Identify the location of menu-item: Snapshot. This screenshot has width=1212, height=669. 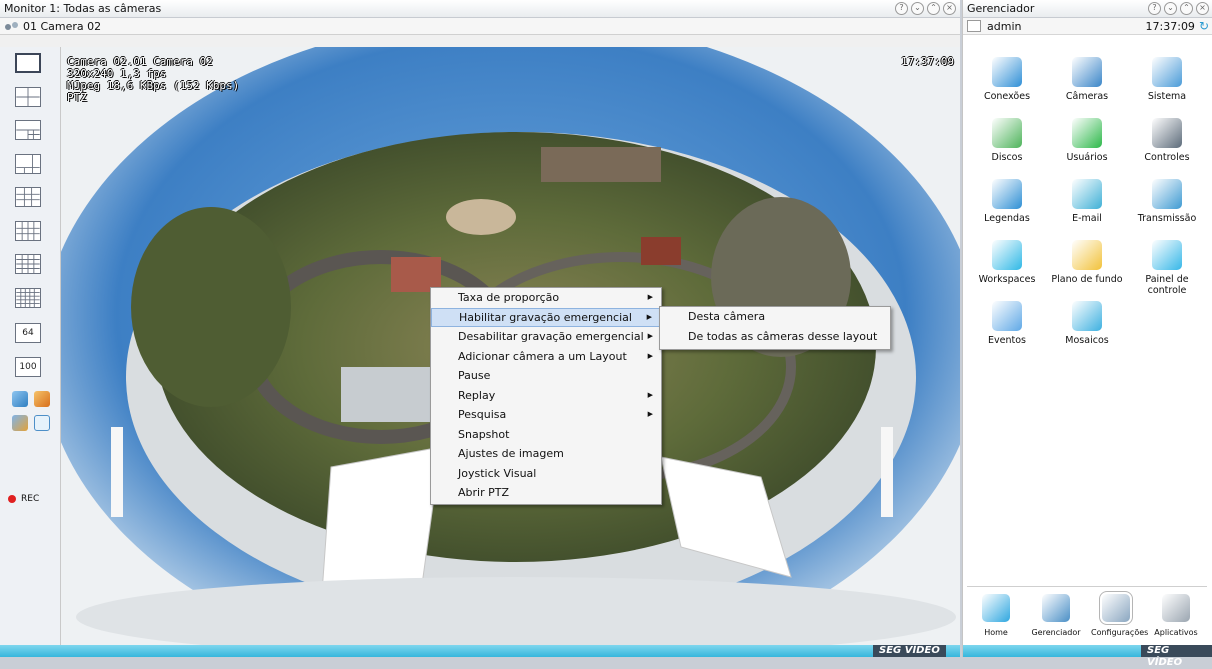
(546, 435).